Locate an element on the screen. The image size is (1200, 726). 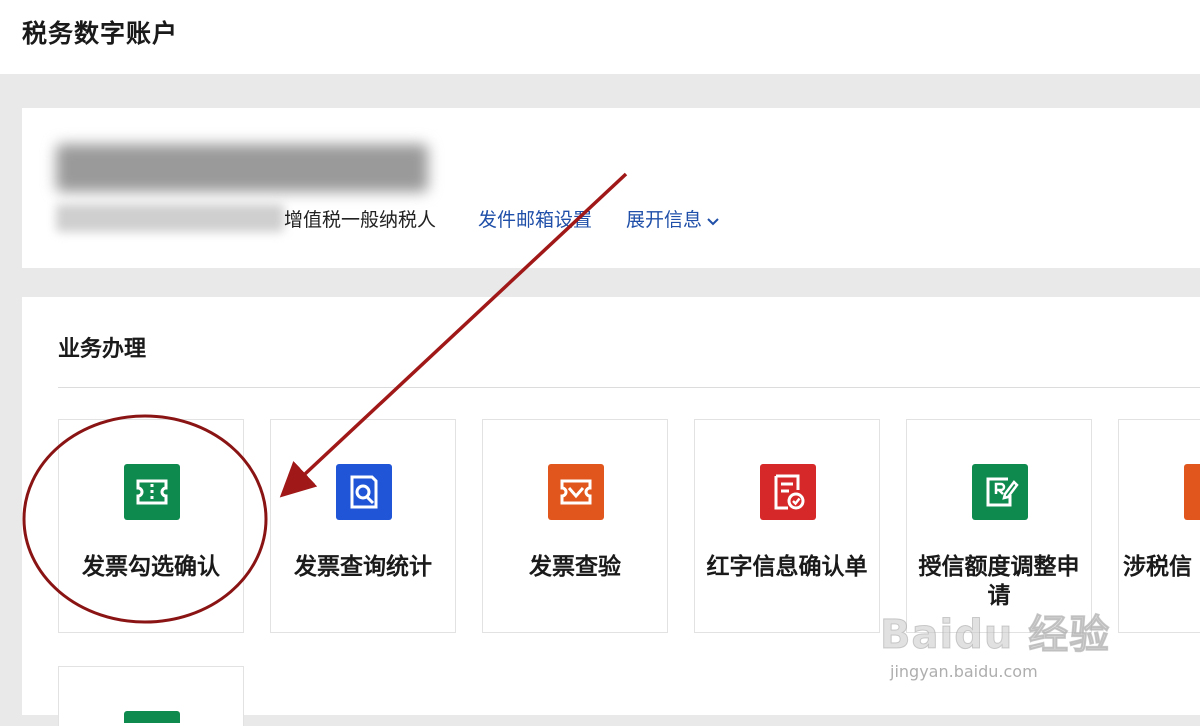
tile-invoice-verify: 发票查验 is located at coordinates (575, 526).